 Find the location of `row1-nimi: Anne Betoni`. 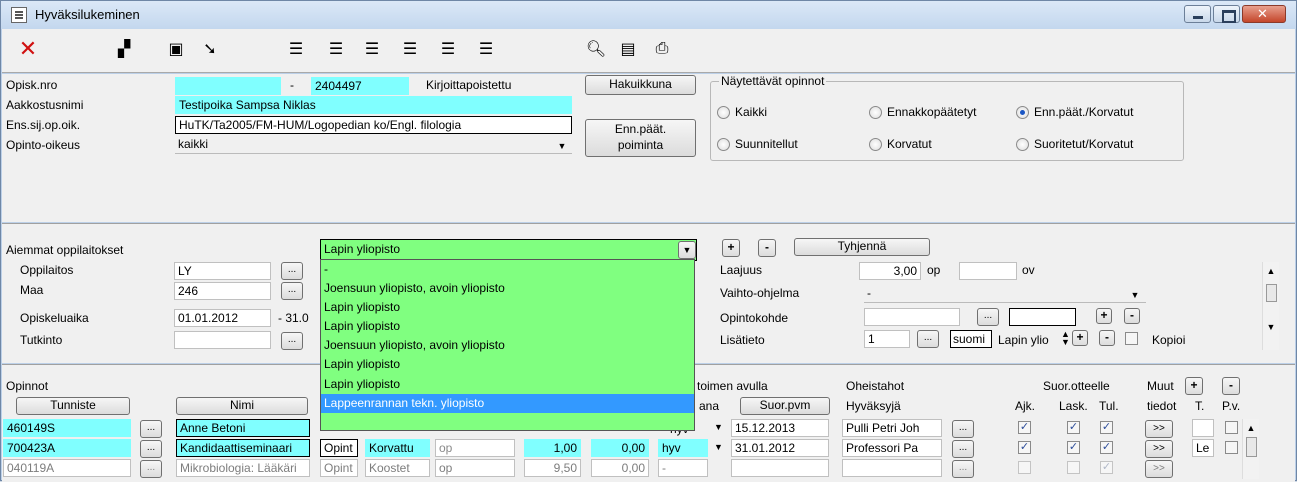

row1-nimi: Anne Betoni is located at coordinates (243, 428).